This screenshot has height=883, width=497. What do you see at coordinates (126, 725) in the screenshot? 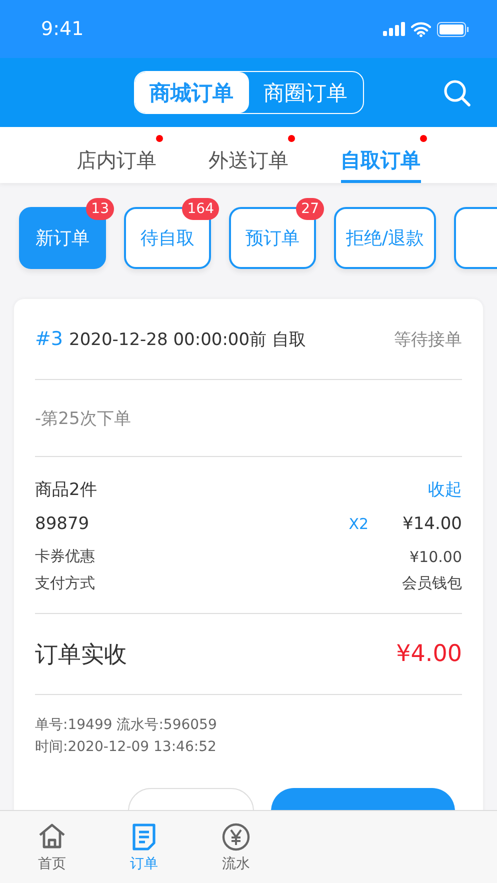
I see `order-meta: 单号:19499 流水号:596059` at bounding box center [126, 725].